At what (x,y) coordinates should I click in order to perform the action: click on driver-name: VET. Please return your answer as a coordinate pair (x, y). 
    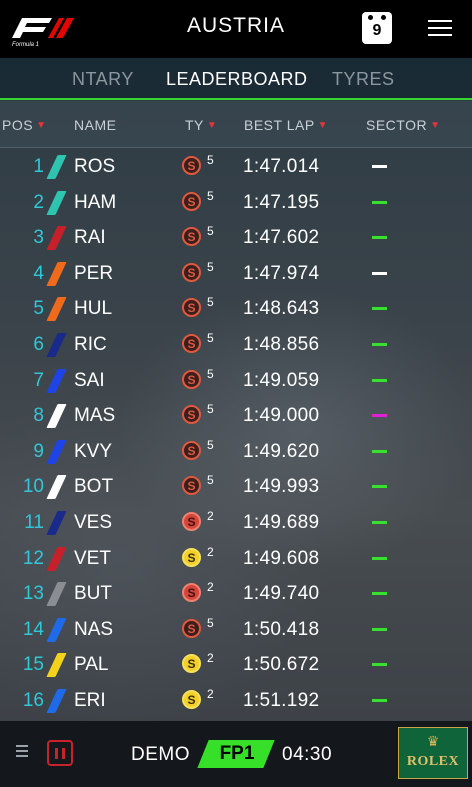
    Looking at the image, I should click on (92, 558).